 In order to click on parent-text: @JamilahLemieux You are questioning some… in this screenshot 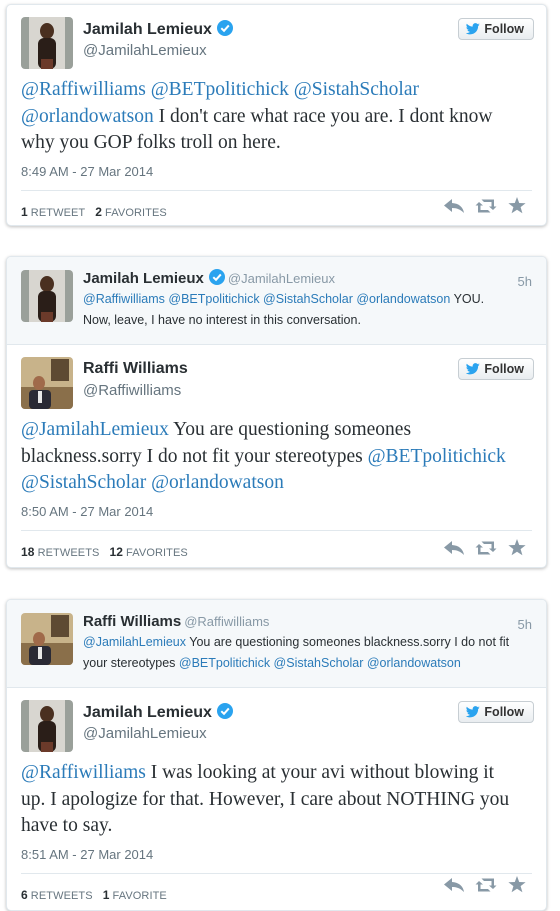, I will do `click(307, 653)`.